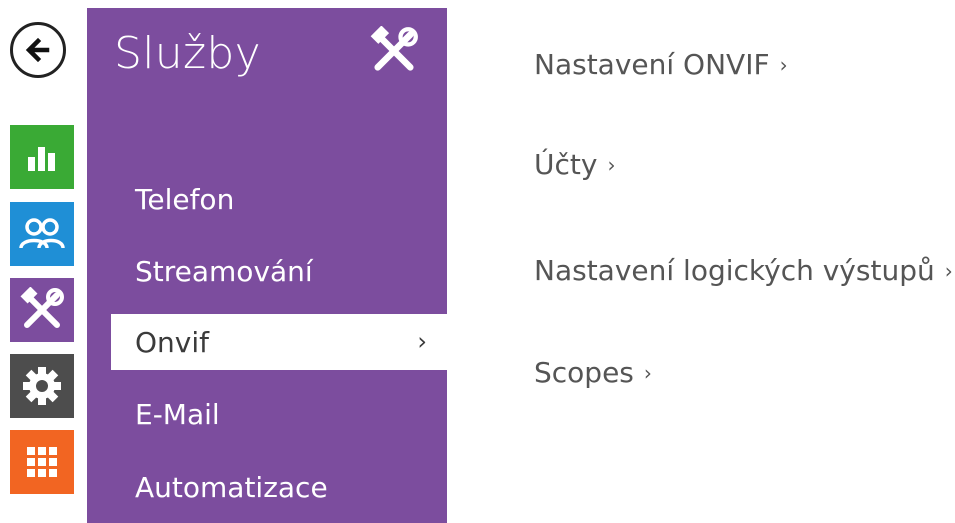  I want to click on link-label: Nastavení logických výstupů, so click(734, 270).